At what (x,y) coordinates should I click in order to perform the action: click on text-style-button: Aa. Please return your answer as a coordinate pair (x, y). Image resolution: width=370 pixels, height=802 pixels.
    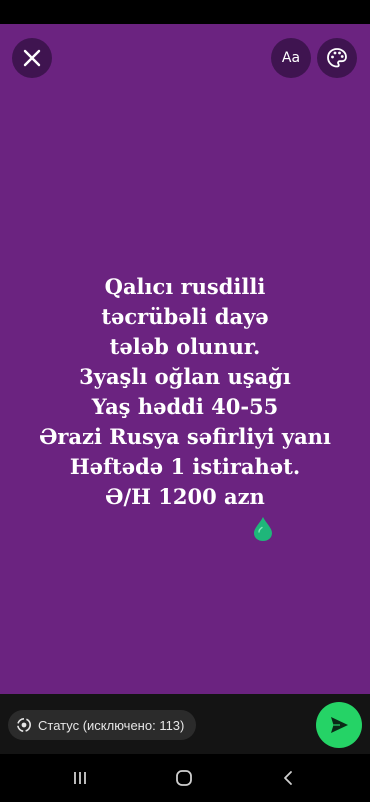
    Looking at the image, I should click on (291, 58).